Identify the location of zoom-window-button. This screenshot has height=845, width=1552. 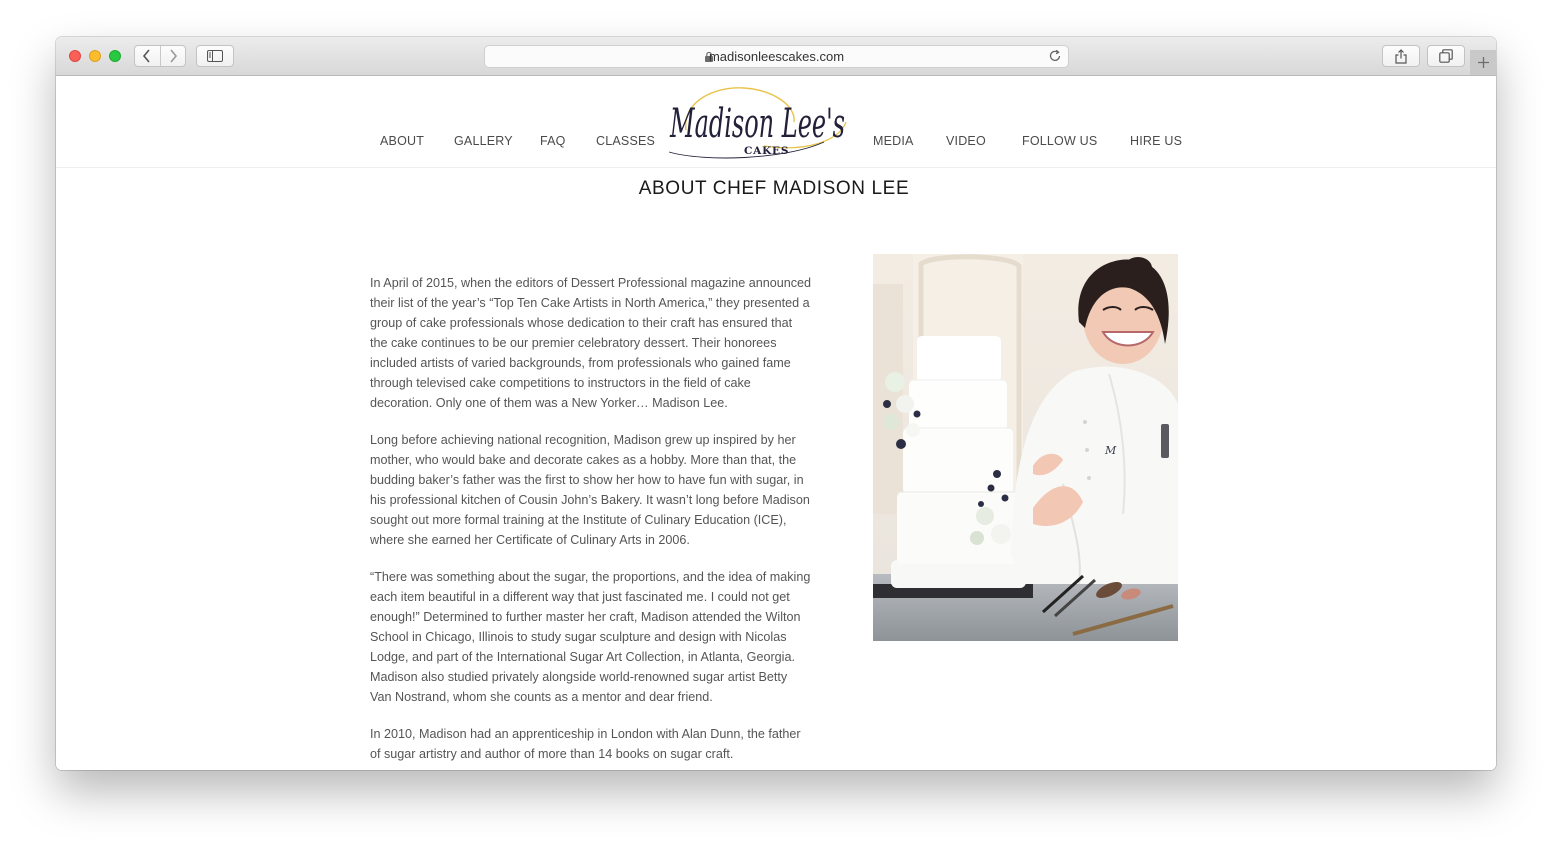
(115, 56).